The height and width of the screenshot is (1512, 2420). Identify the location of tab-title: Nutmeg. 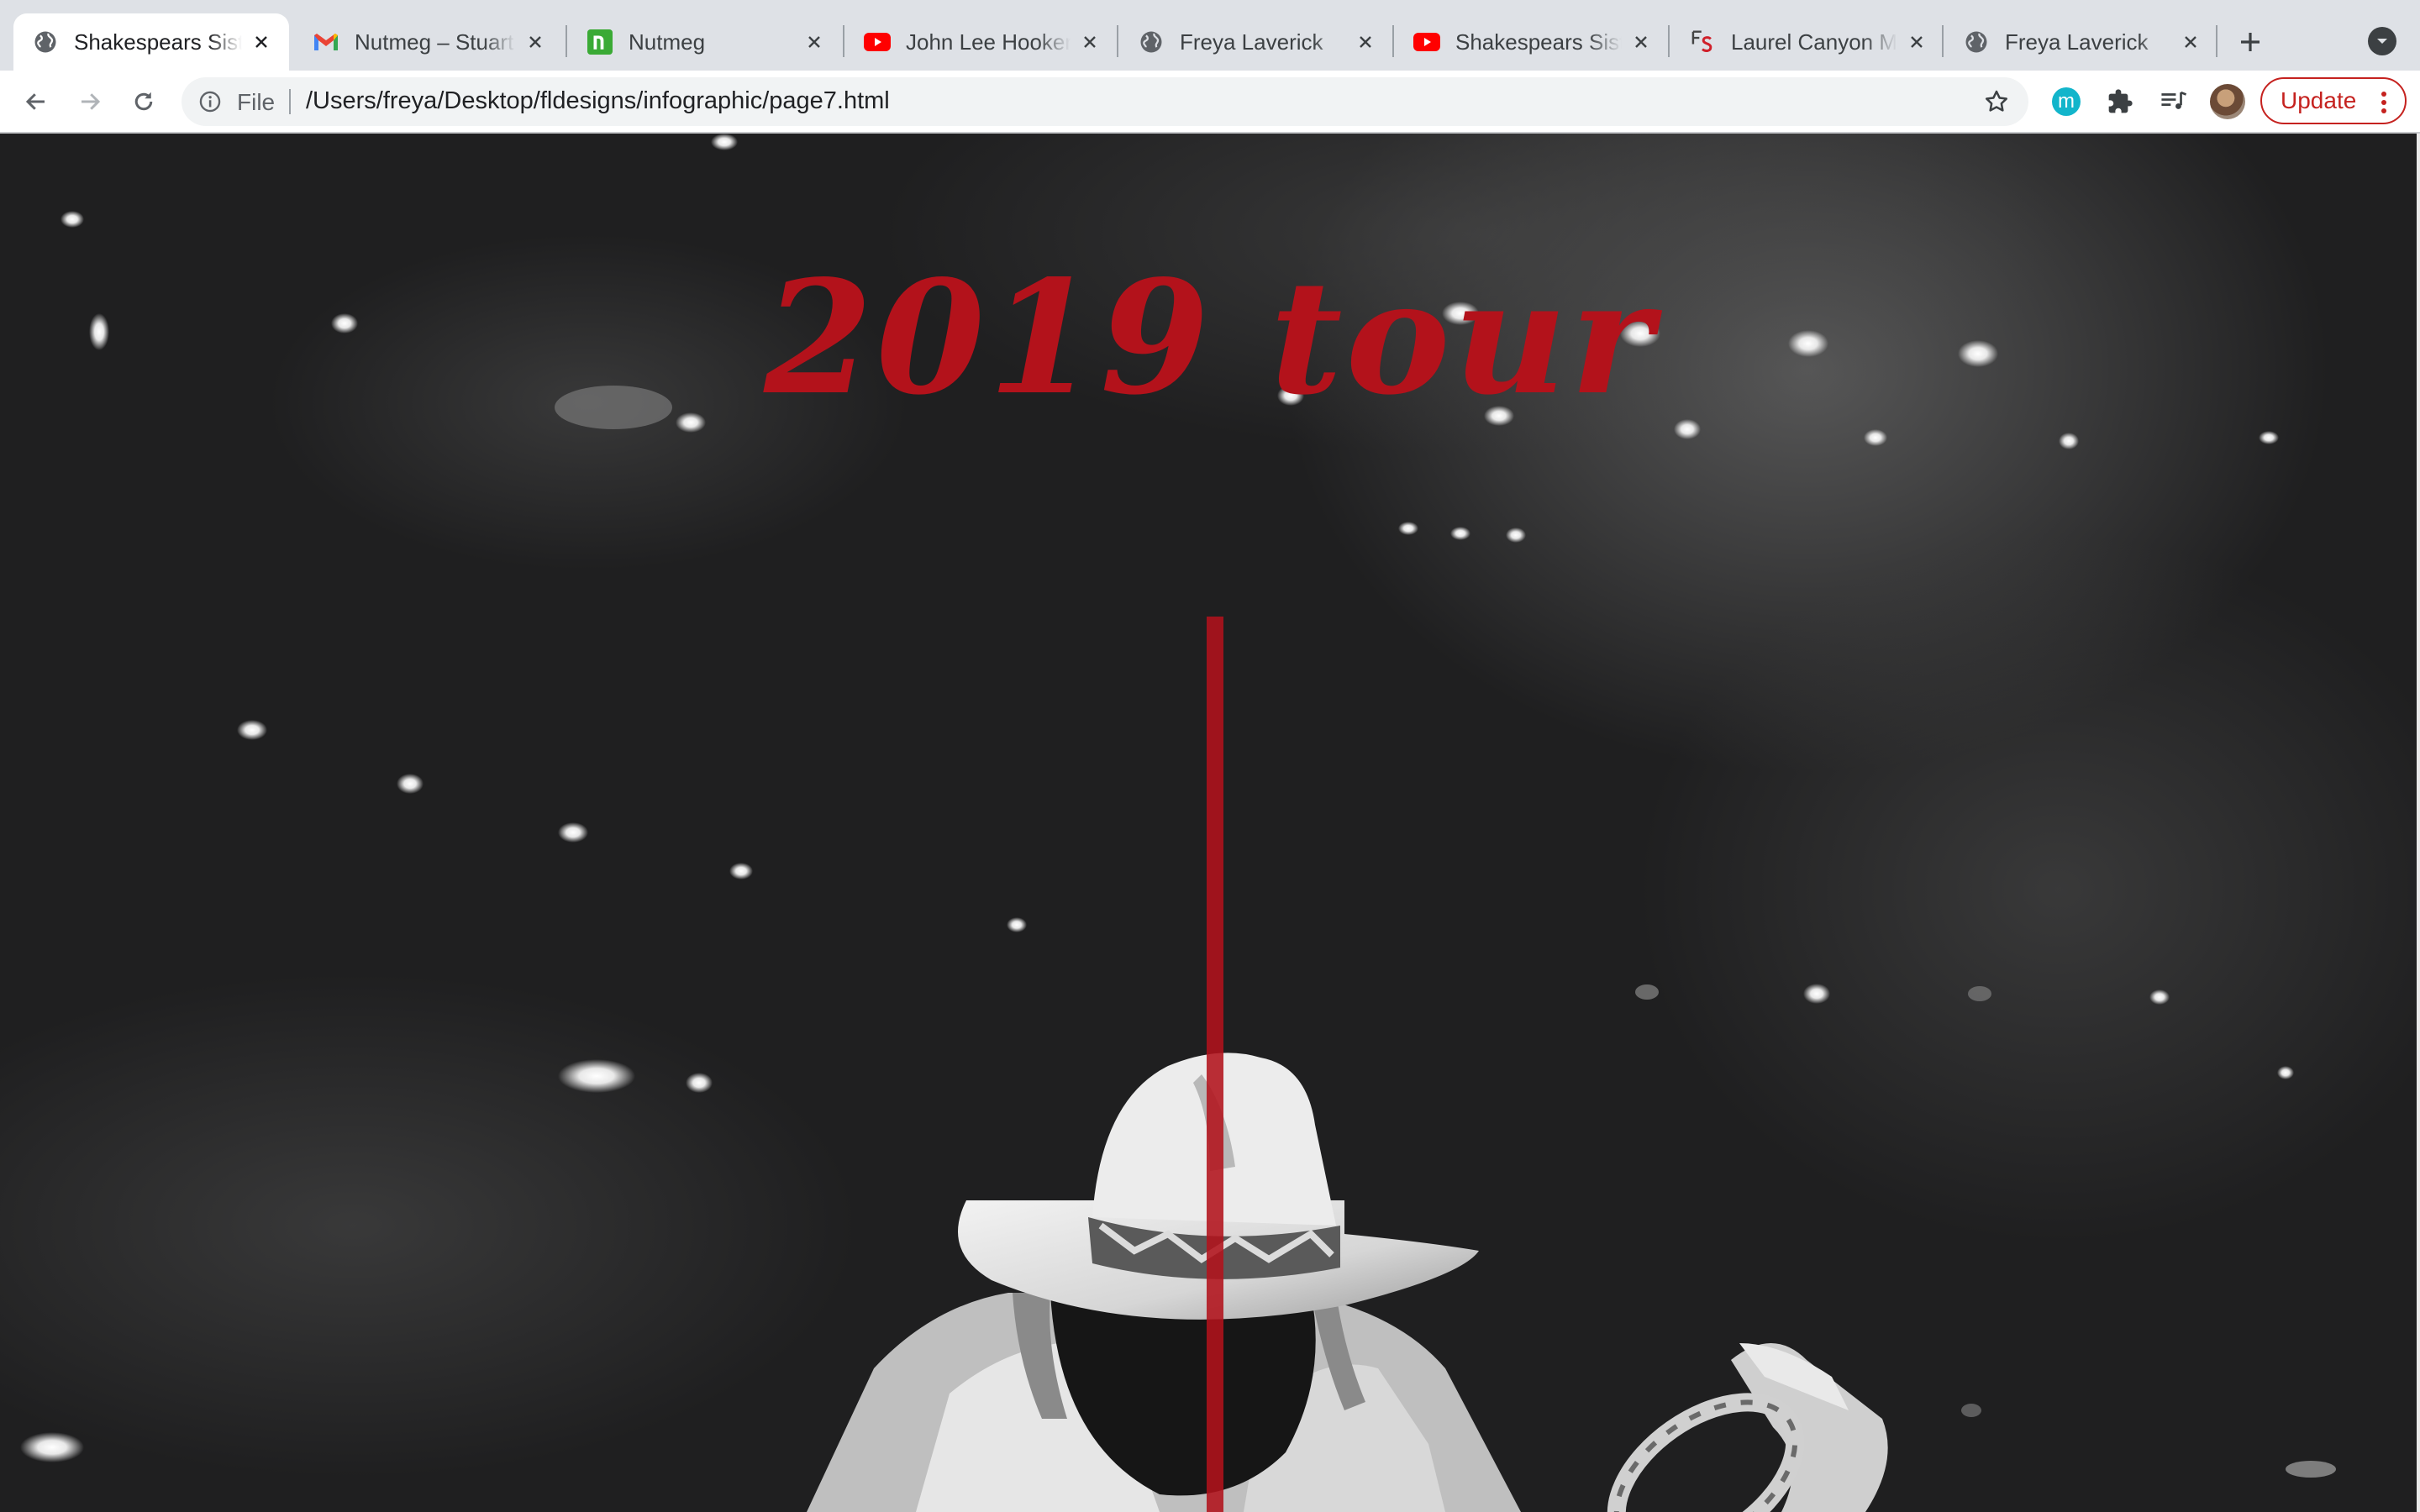
(667, 42).